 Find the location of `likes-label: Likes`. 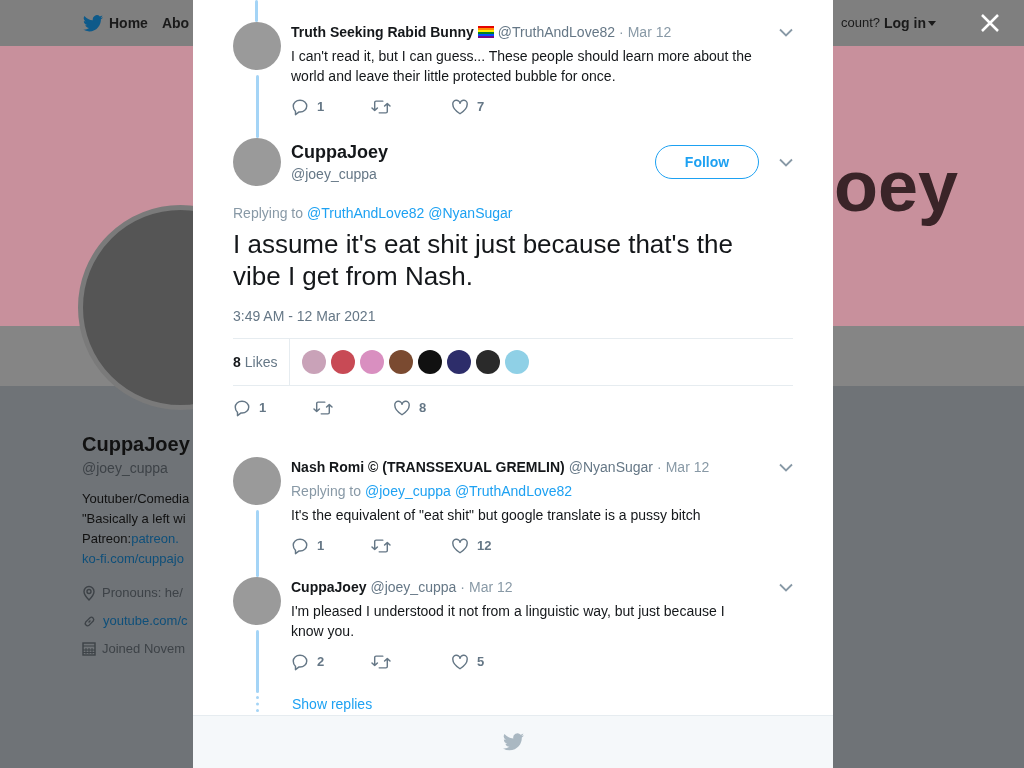

likes-label: Likes is located at coordinates (261, 362).